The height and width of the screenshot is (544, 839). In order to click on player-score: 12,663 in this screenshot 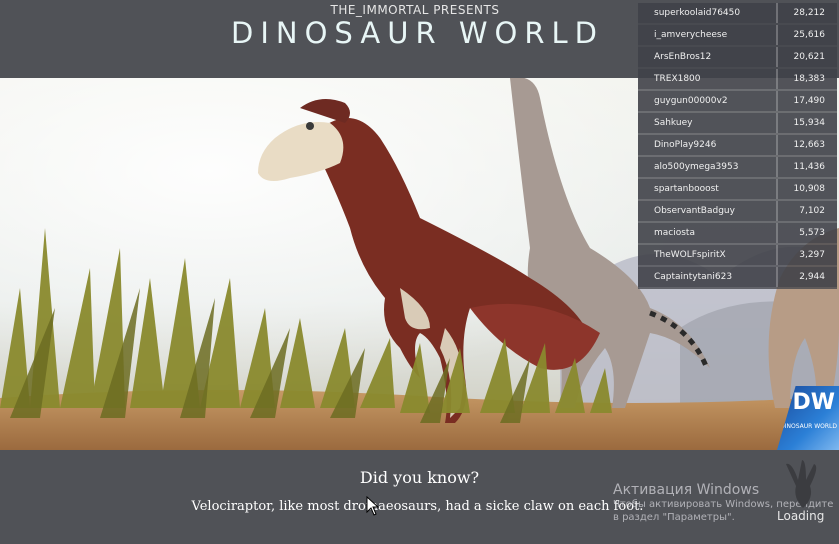, I will do `click(809, 145)`.